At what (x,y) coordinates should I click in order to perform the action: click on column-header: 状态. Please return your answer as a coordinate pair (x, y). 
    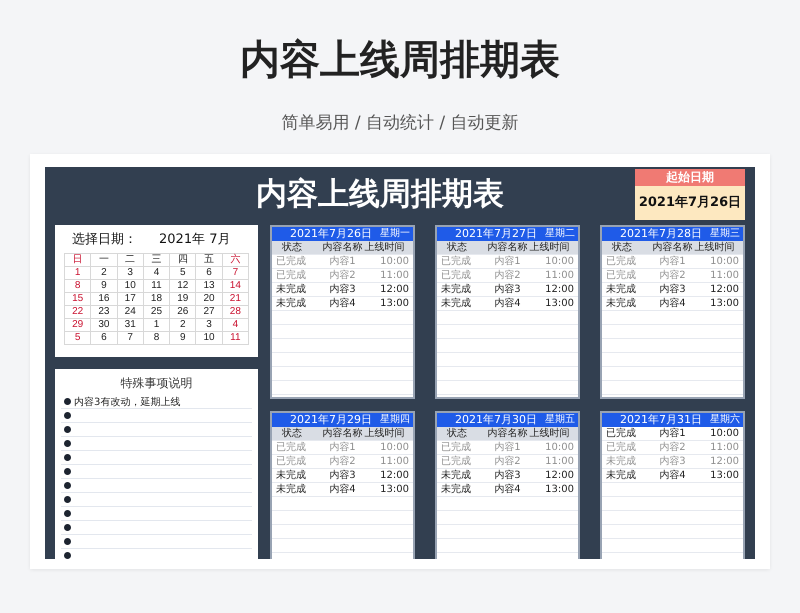
    Looking at the image, I should click on (292, 247).